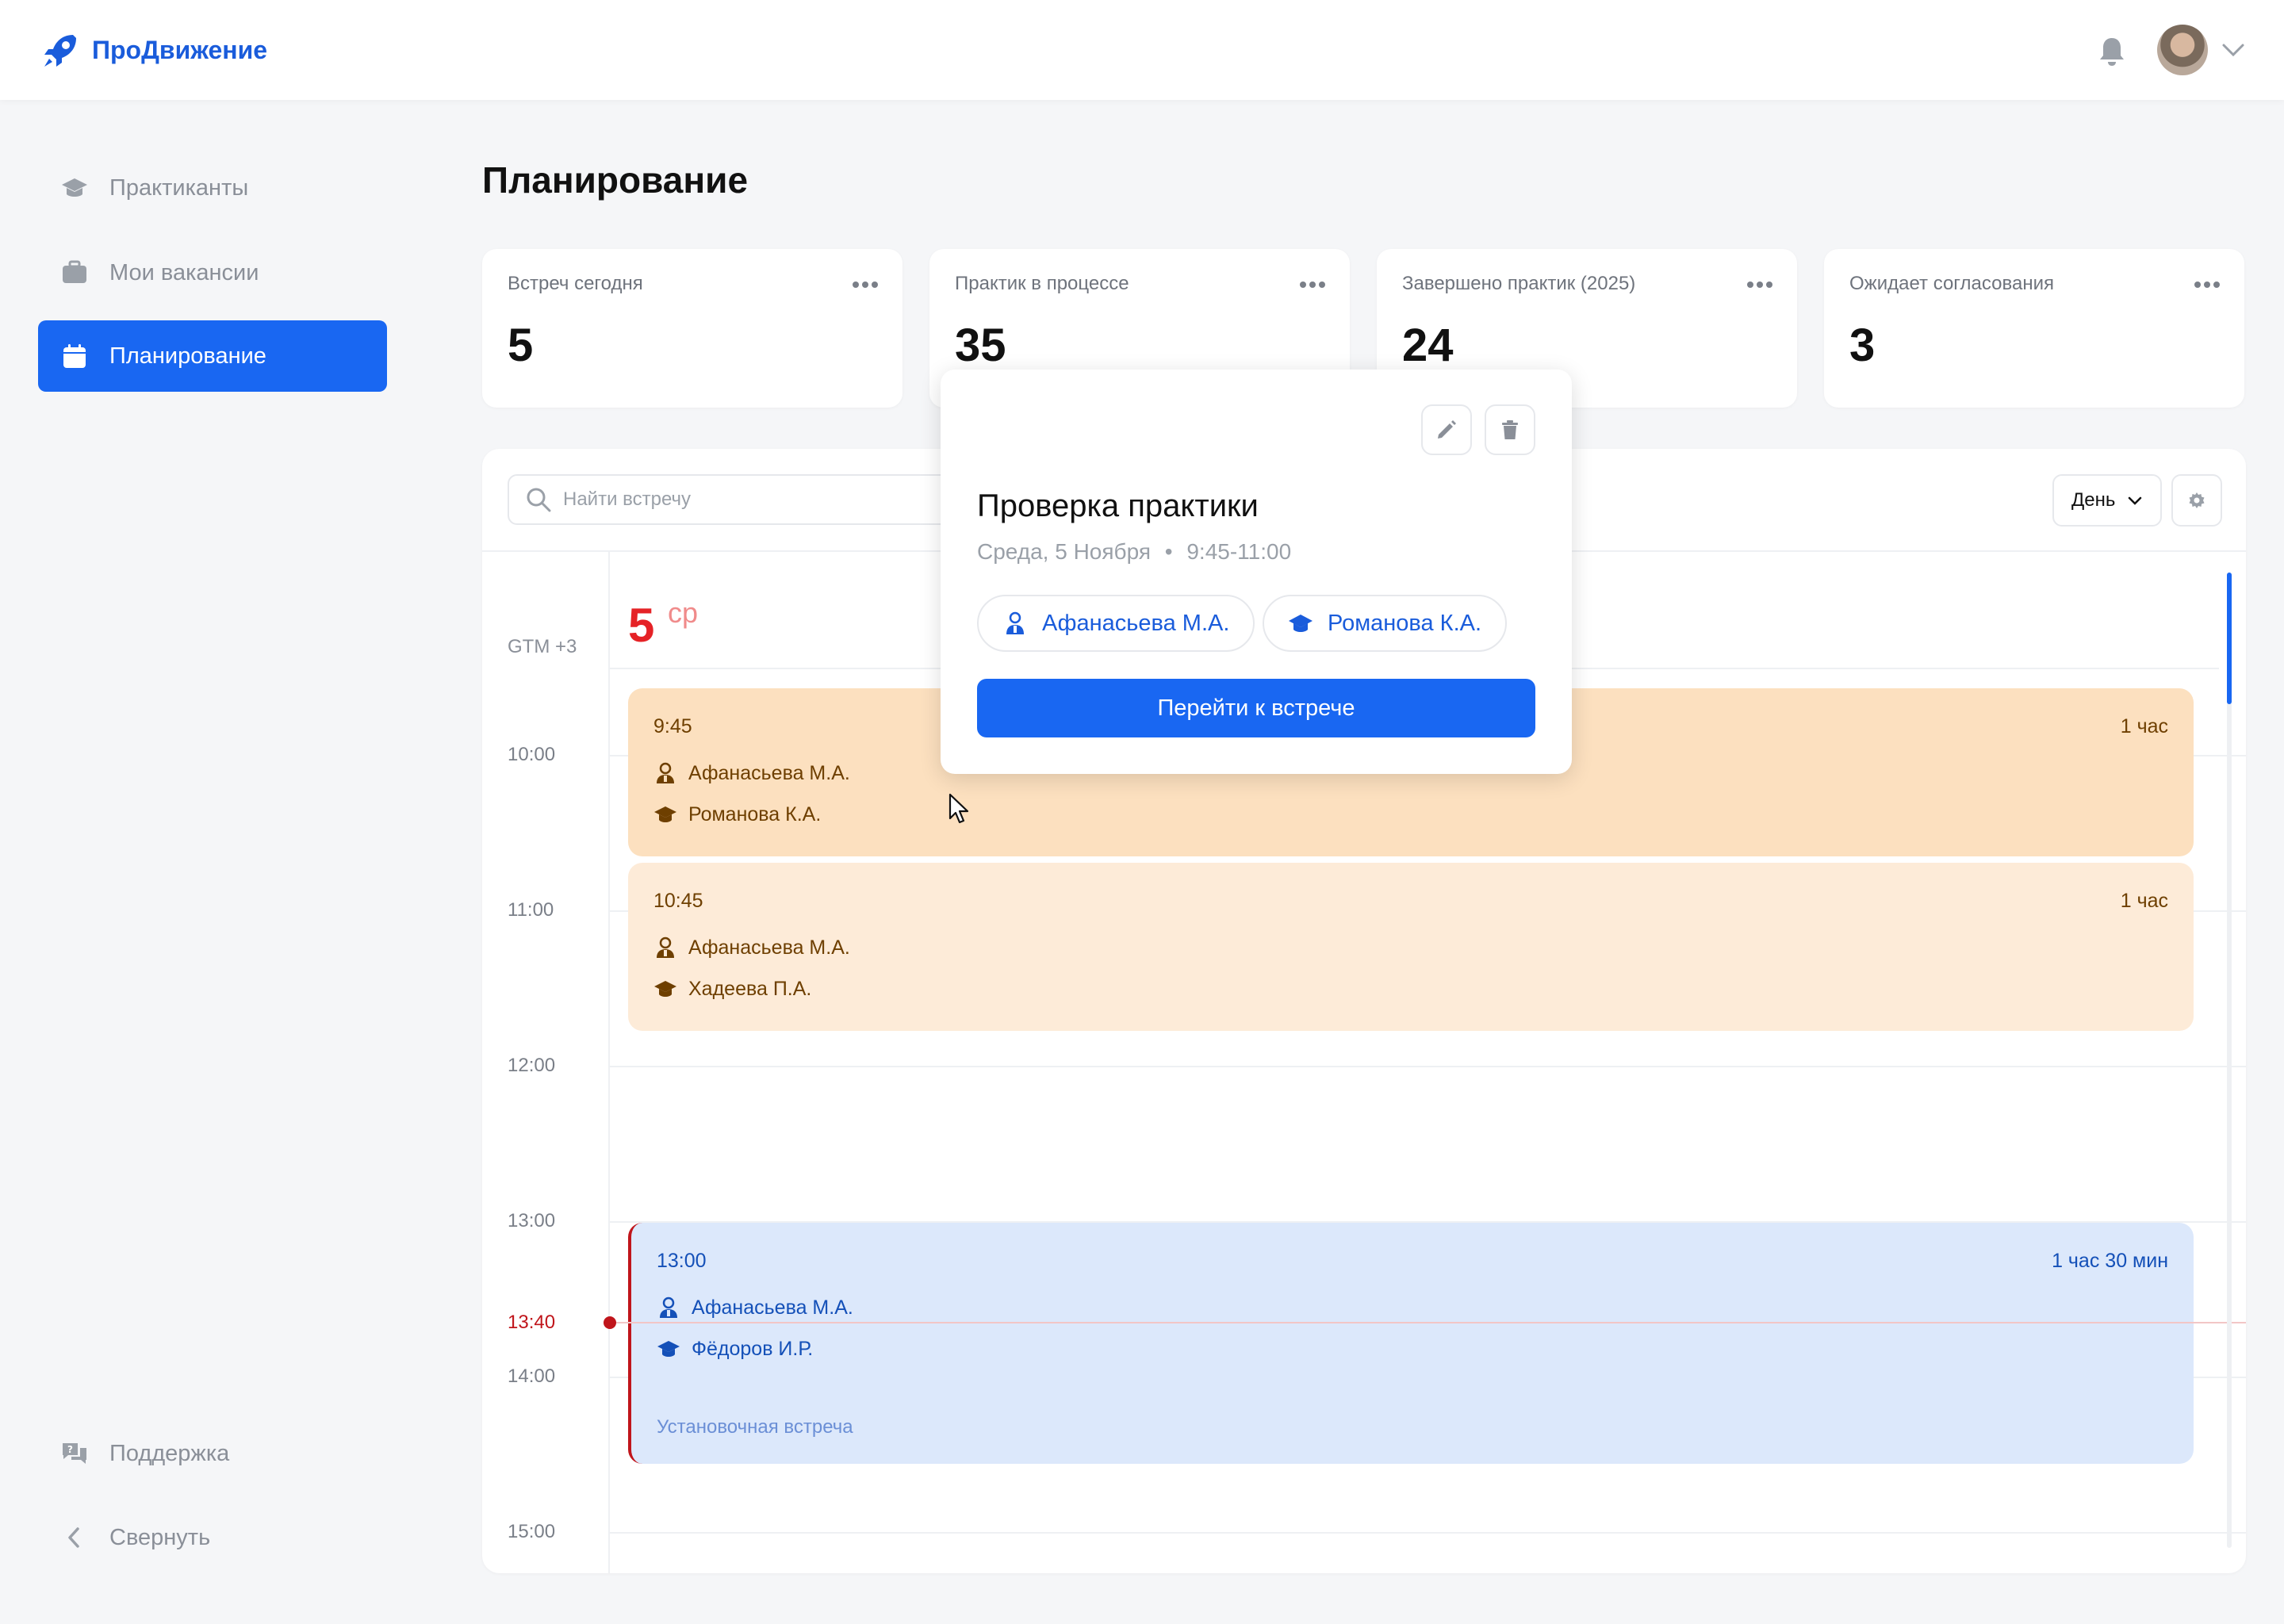 The image size is (2284, 1624). What do you see at coordinates (532, 1376) in the screenshot?
I see `hour-label: 14:00` at bounding box center [532, 1376].